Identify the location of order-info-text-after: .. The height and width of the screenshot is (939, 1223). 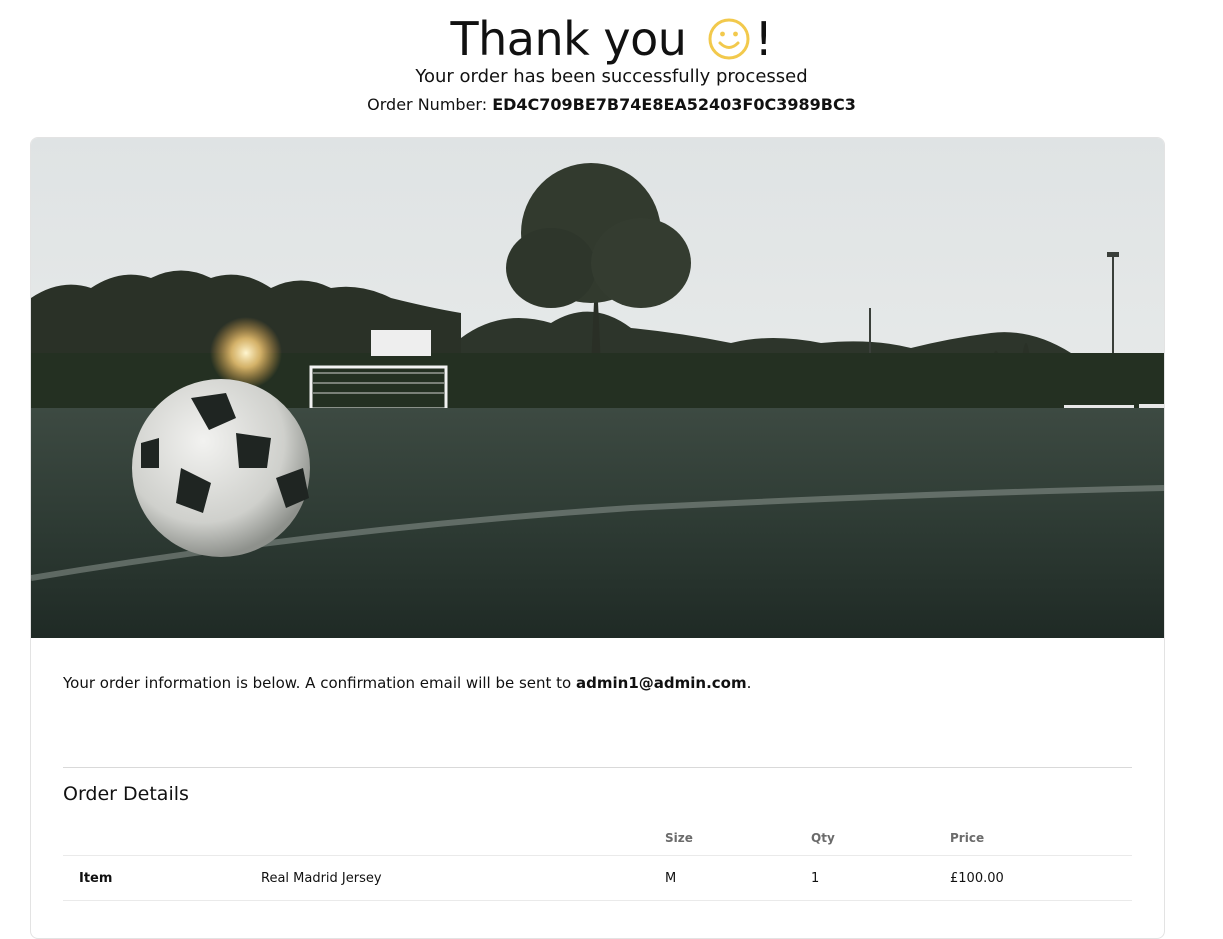
(749, 683).